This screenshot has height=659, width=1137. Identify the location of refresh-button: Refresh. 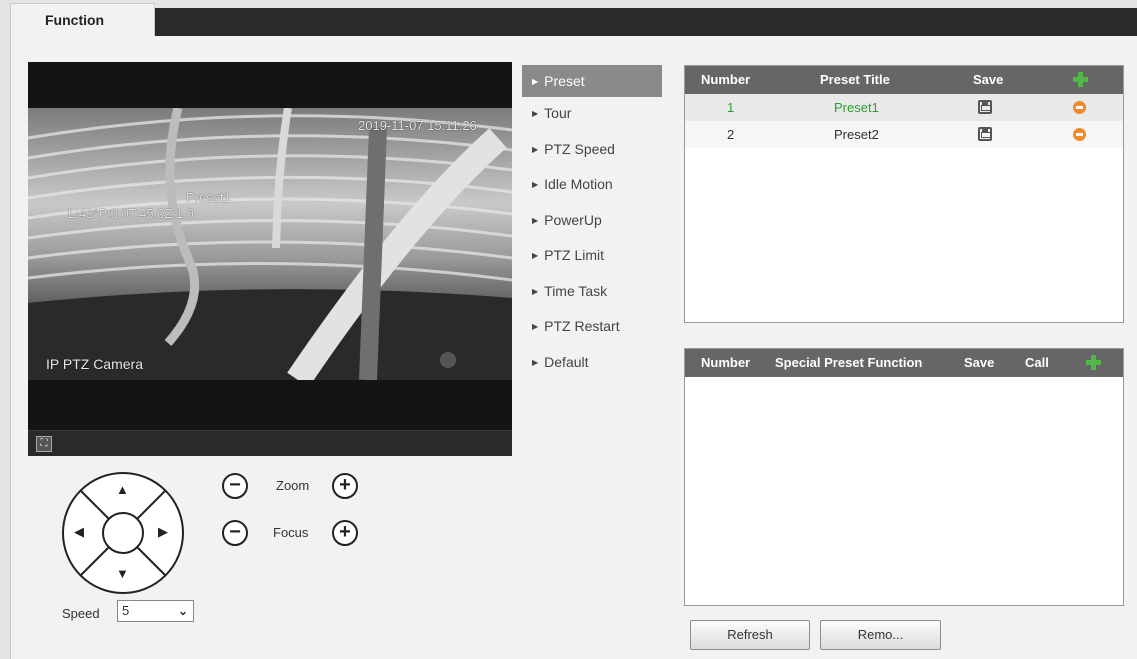
(750, 635).